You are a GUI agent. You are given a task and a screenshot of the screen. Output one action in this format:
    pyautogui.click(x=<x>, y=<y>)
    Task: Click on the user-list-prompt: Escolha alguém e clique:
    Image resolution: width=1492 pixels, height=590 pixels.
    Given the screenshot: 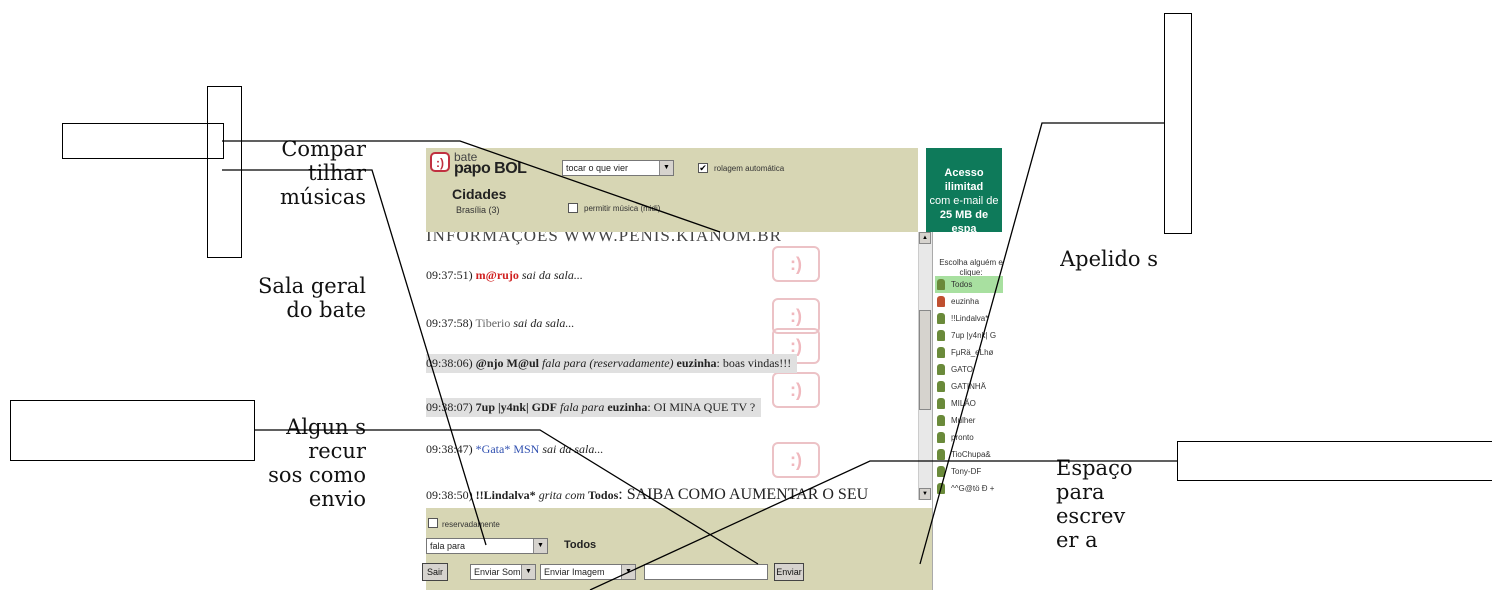 What is the action you would take?
    pyautogui.click(x=971, y=267)
    